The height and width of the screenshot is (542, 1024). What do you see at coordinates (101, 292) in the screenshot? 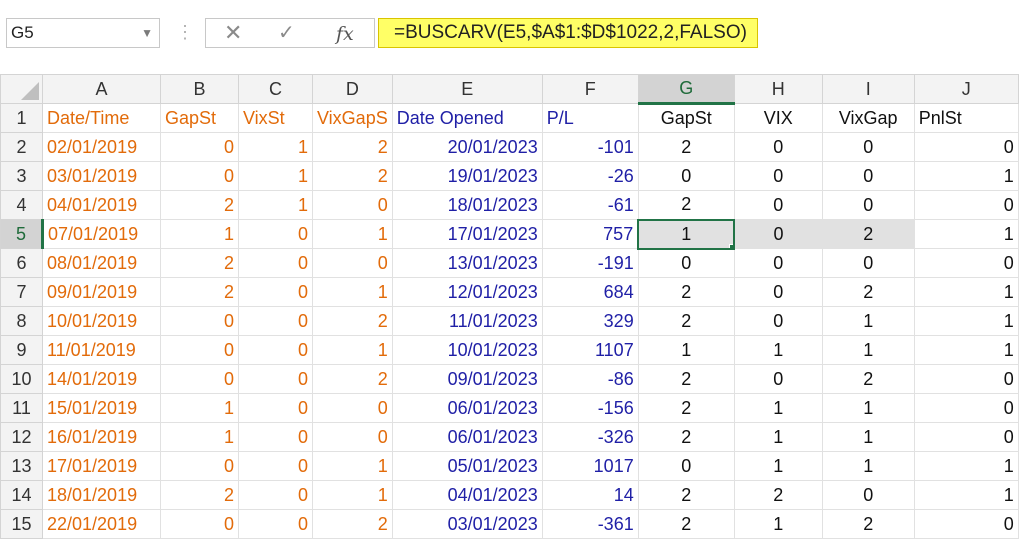
I see `cell: 09/01/2019` at bounding box center [101, 292].